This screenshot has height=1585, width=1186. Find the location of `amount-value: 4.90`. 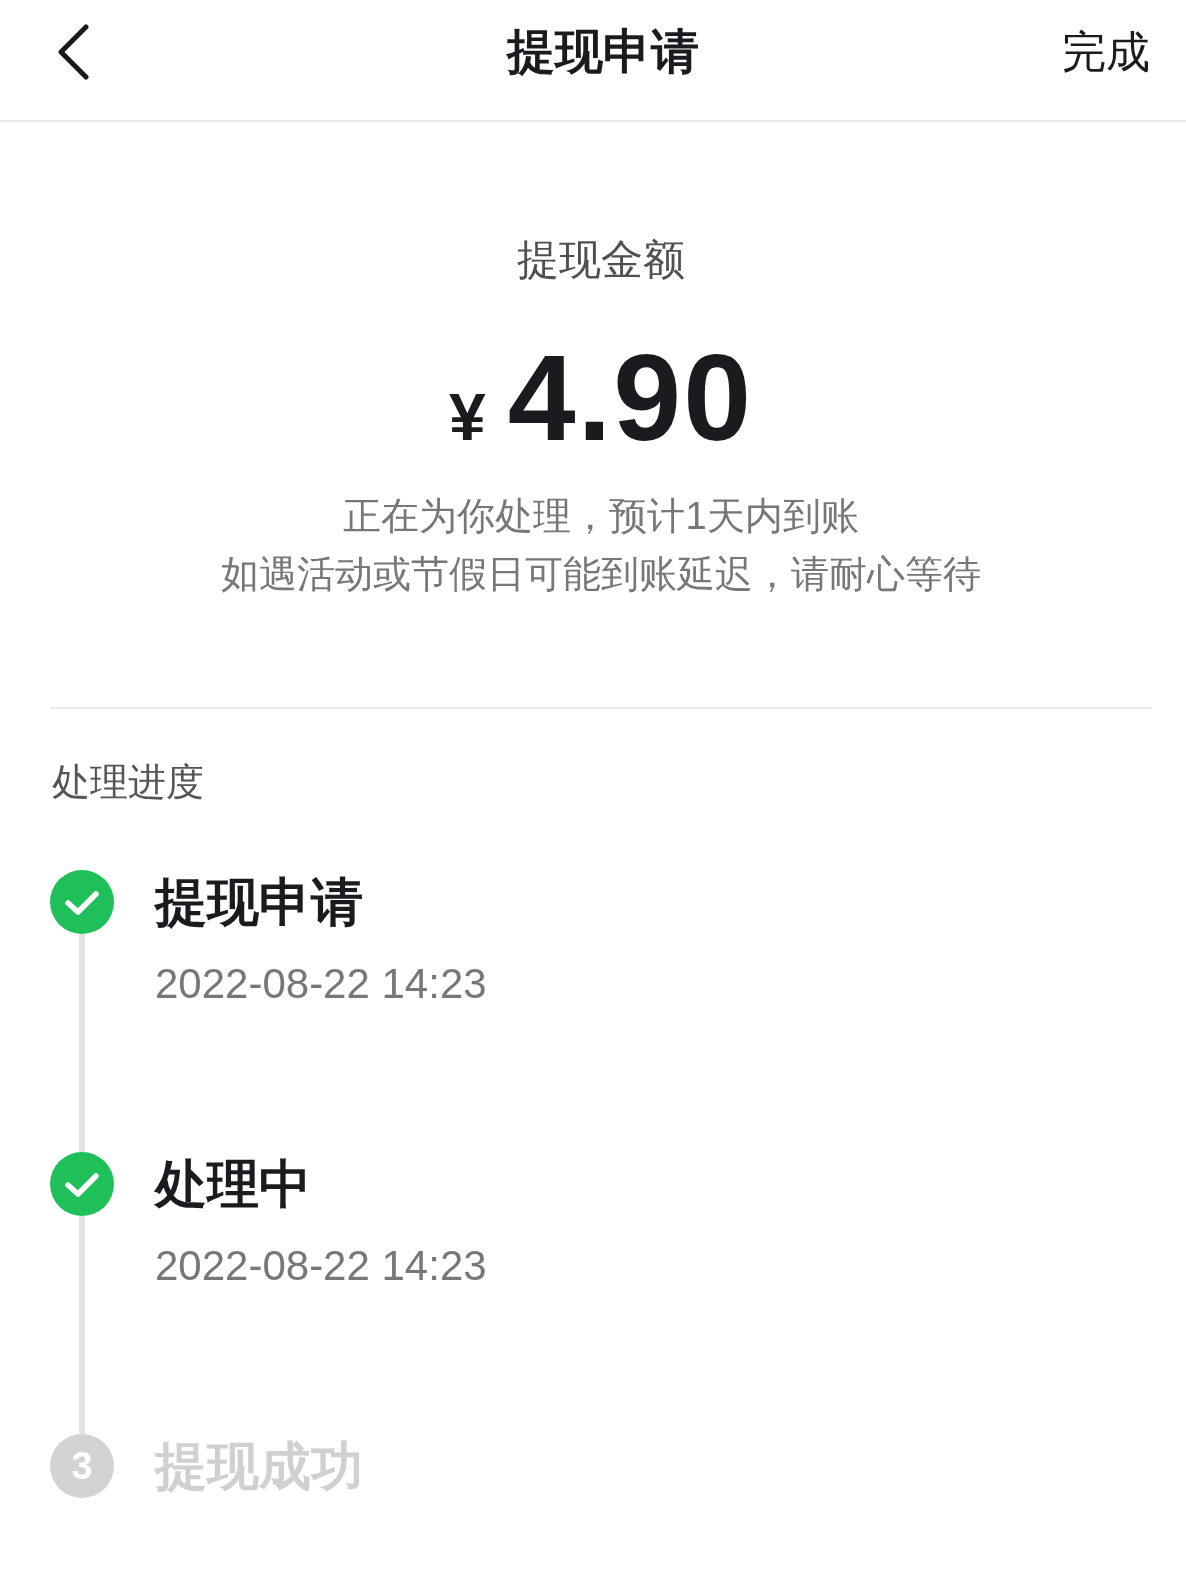

amount-value: 4.90 is located at coordinates (630, 398).